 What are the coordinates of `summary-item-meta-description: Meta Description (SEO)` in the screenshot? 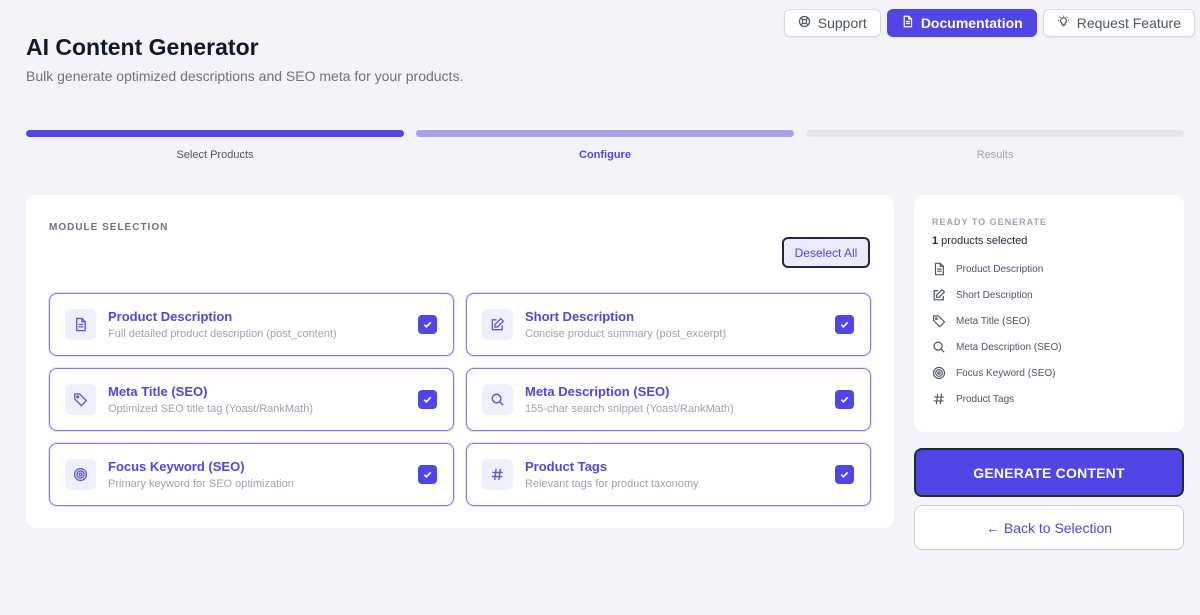 It's located at (997, 347).